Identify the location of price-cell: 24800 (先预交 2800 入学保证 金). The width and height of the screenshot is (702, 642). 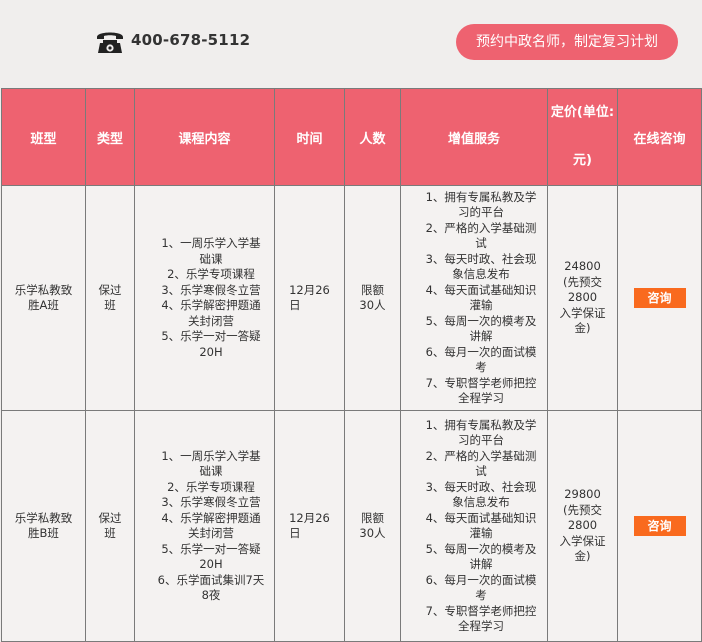
(582, 298).